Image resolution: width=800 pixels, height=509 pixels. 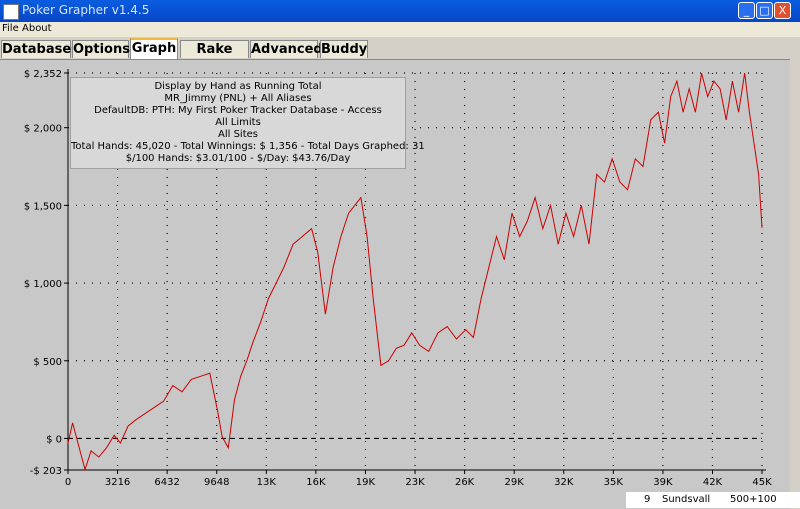 I want to click on y-tick-label: $ 2,352, so click(x=43, y=74).